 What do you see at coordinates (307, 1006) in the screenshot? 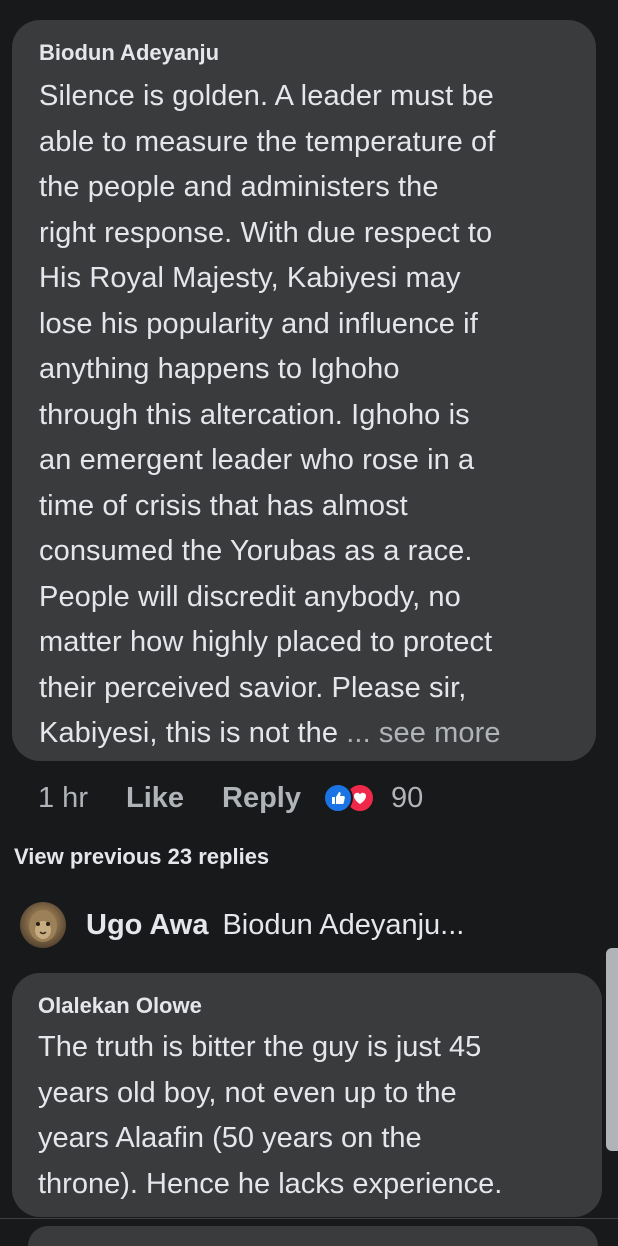
I see `reply-author: Olalekan Olowe` at bounding box center [307, 1006].